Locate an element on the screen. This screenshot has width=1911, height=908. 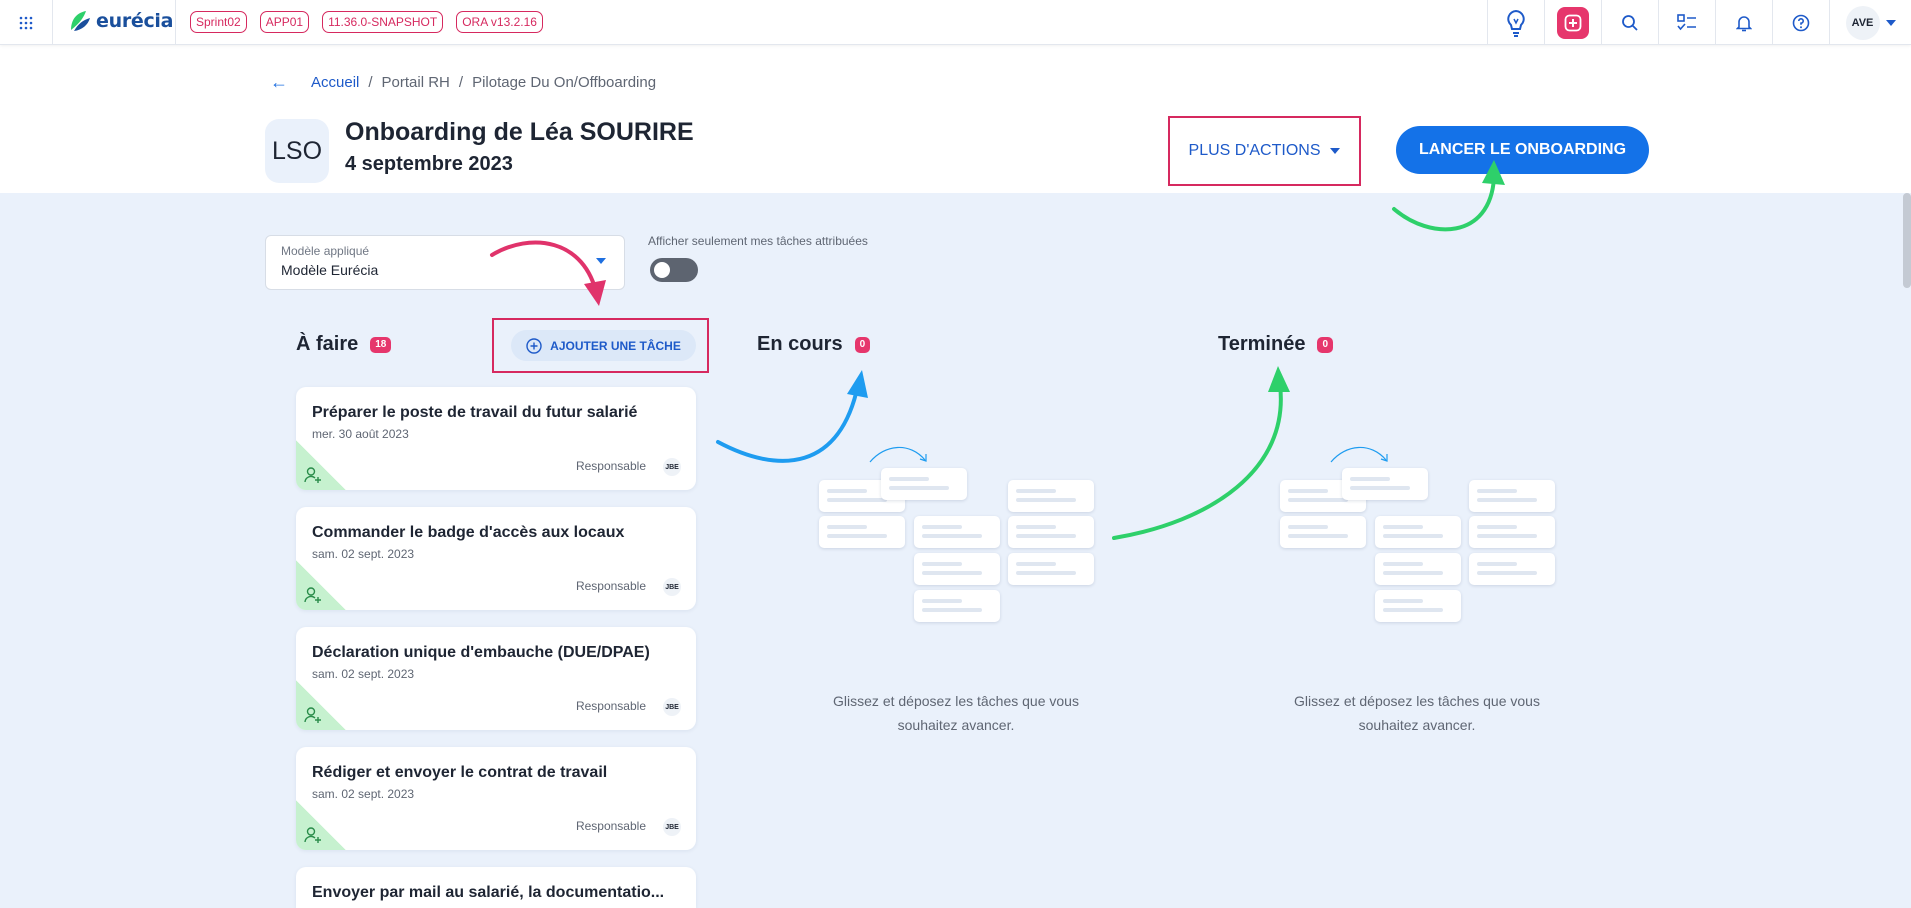
app-grid-icon is located at coordinates (26, 22).